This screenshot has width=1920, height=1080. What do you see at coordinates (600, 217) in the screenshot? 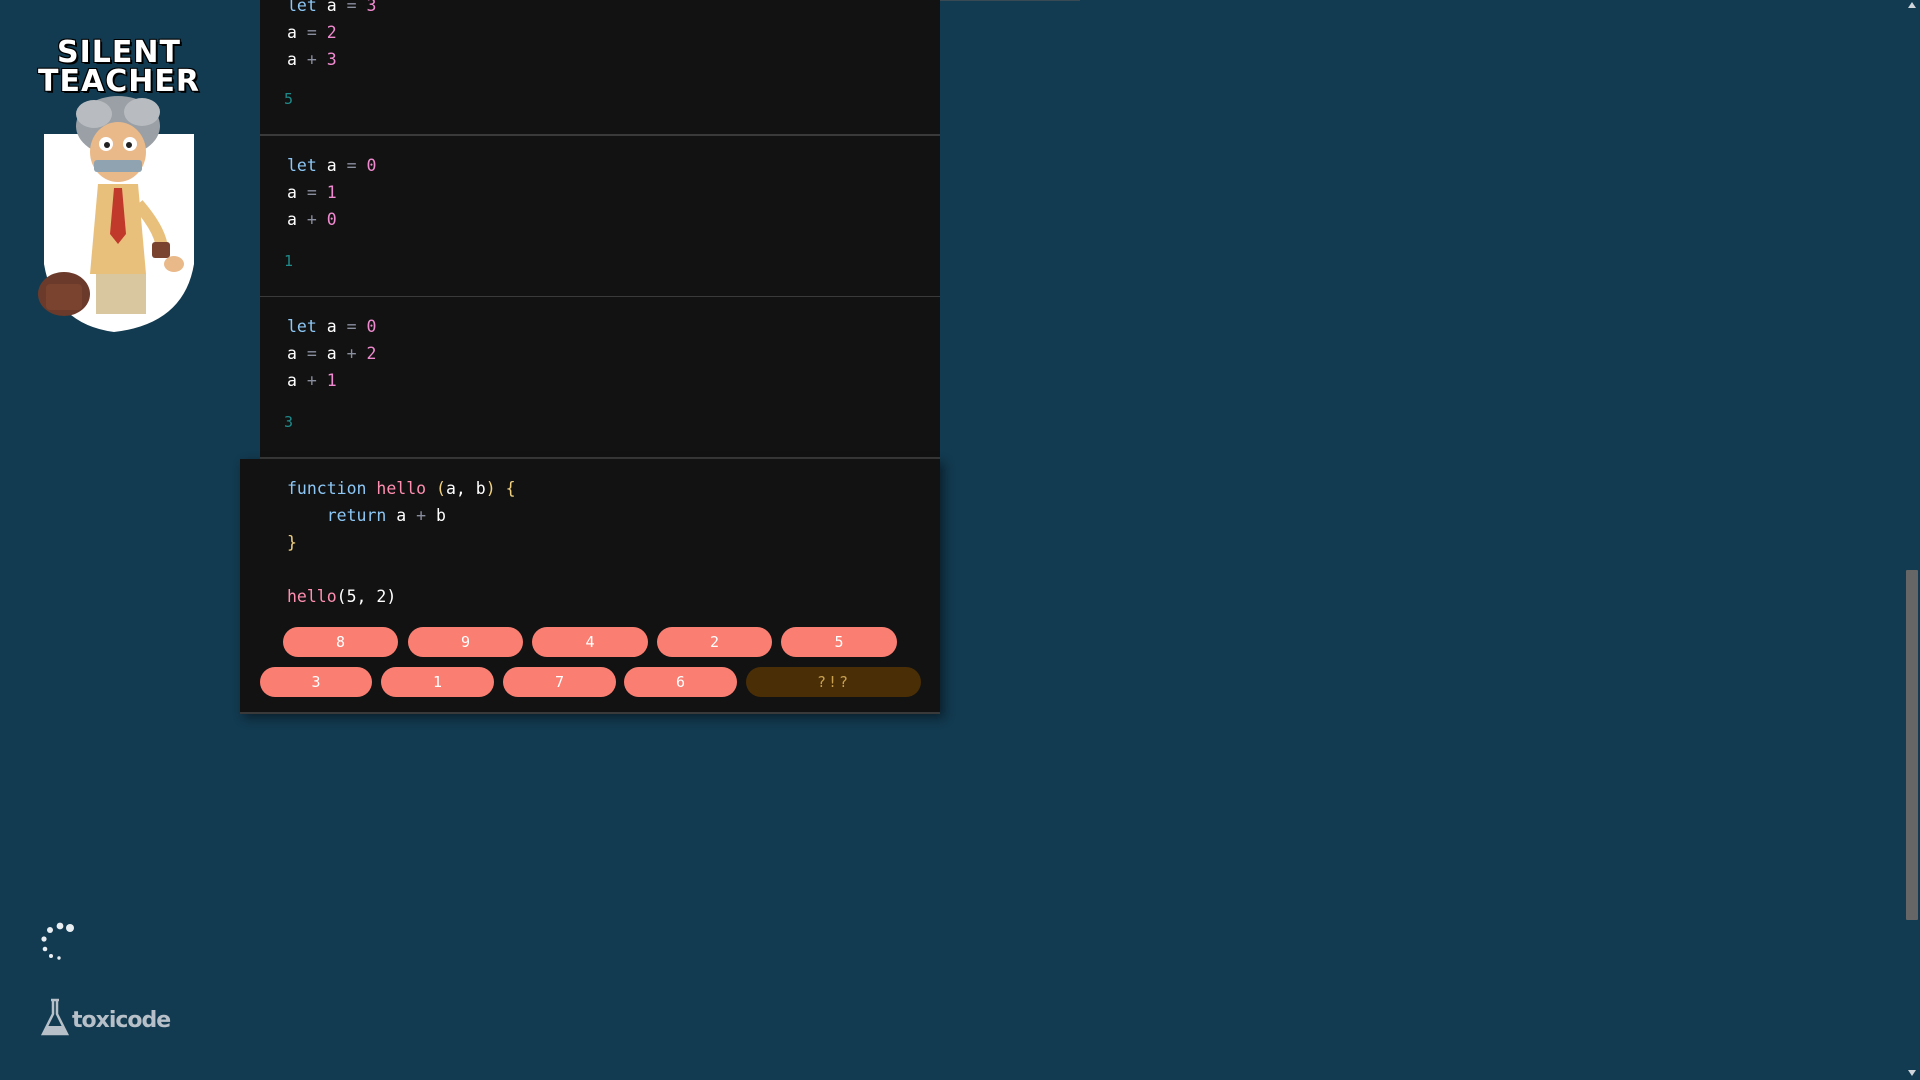
I see `code-history-panel: let a = 0 a = 1 a + 0 1` at bounding box center [600, 217].